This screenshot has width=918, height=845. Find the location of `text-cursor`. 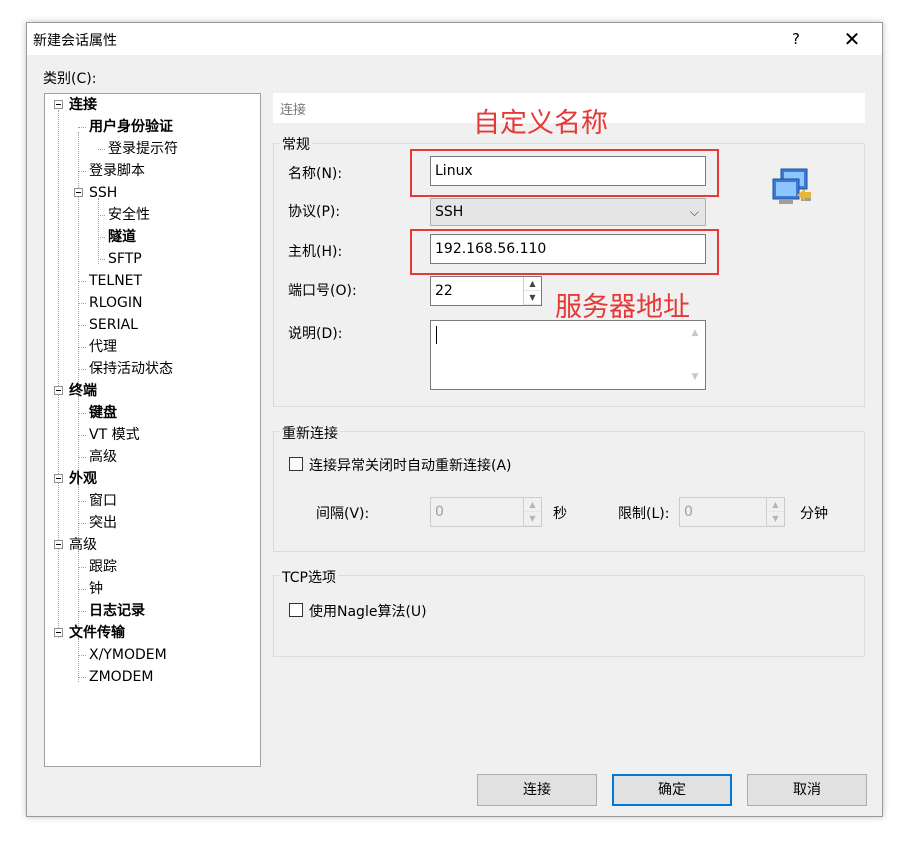

text-cursor is located at coordinates (436, 335).